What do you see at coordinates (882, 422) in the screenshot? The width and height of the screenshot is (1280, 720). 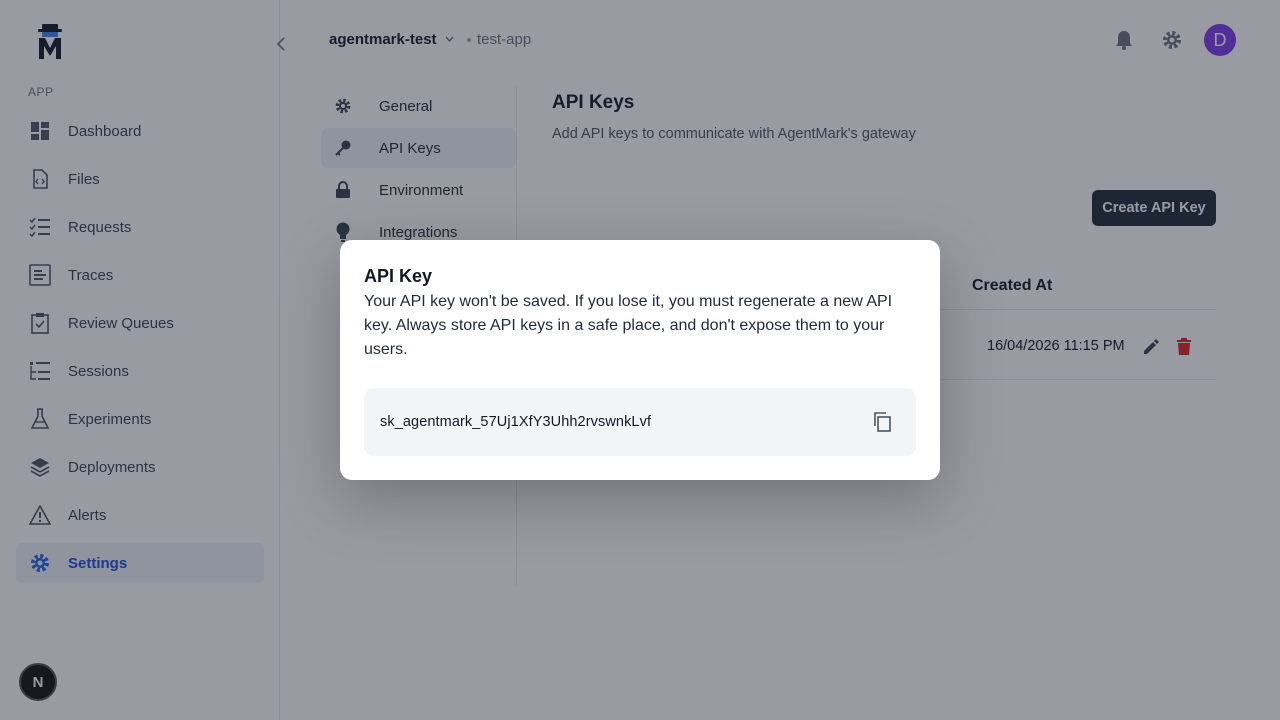 I see `copy-icon` at bounding box center [882, 422].